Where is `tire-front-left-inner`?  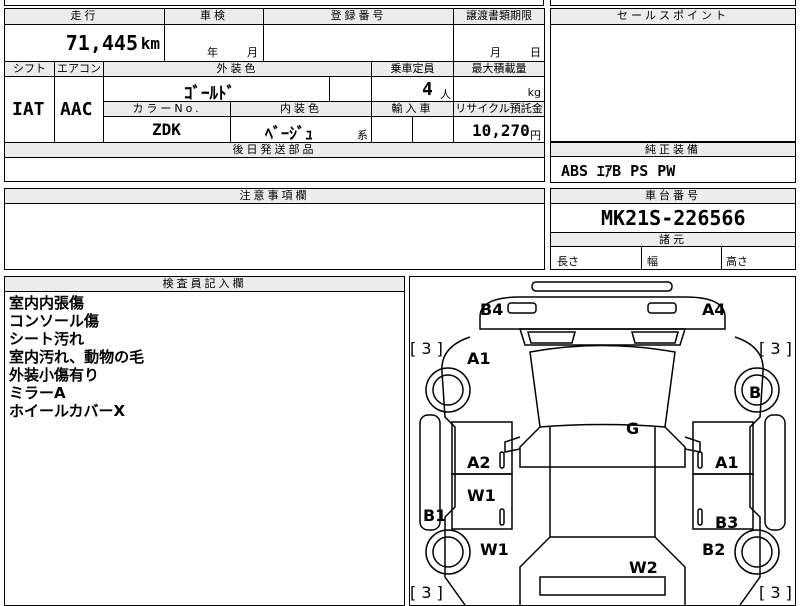
tire-front-left-inner is located at coordinates (448, 552).